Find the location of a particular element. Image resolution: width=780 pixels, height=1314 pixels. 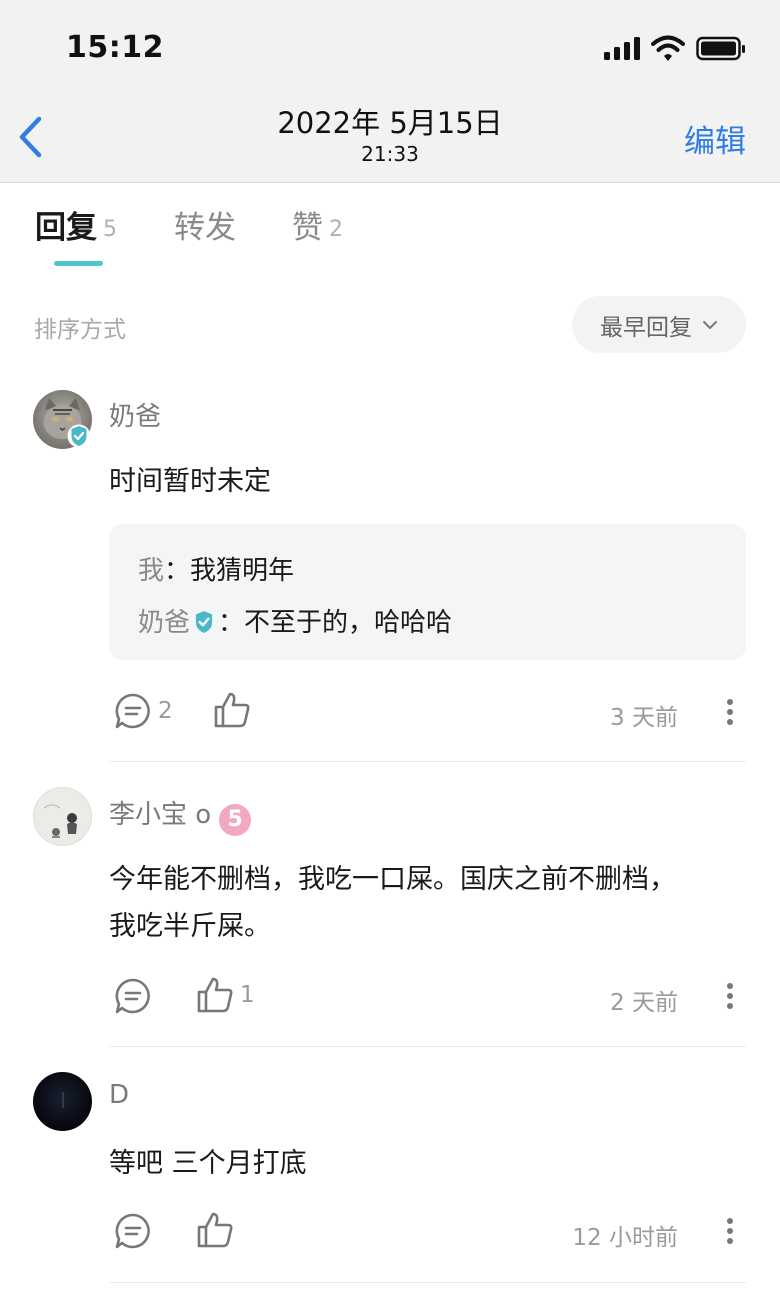

sort-dropdown: 最早回复 is located at coordinates (659, 324).